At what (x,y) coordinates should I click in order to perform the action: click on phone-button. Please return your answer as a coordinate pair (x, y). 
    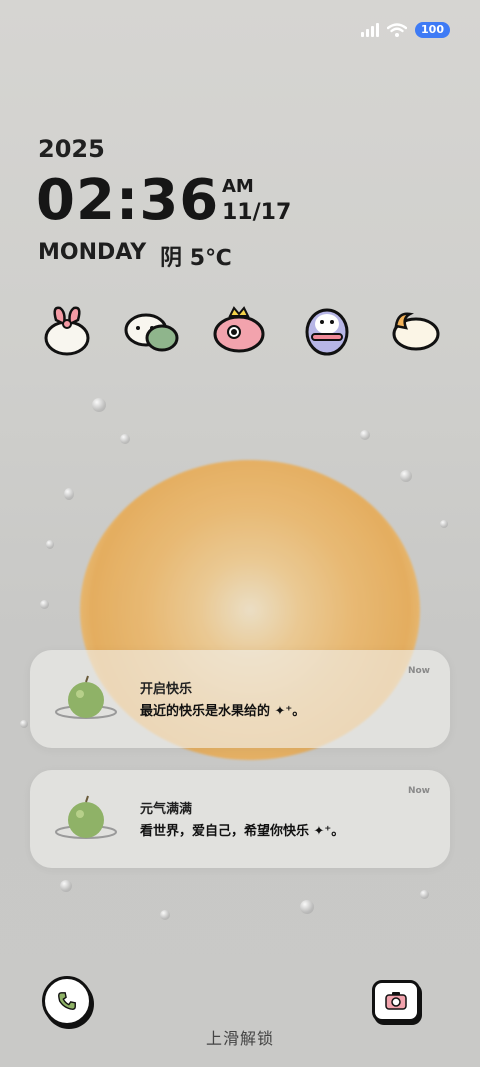
    Looking at the image, I should click on (67, 1001).